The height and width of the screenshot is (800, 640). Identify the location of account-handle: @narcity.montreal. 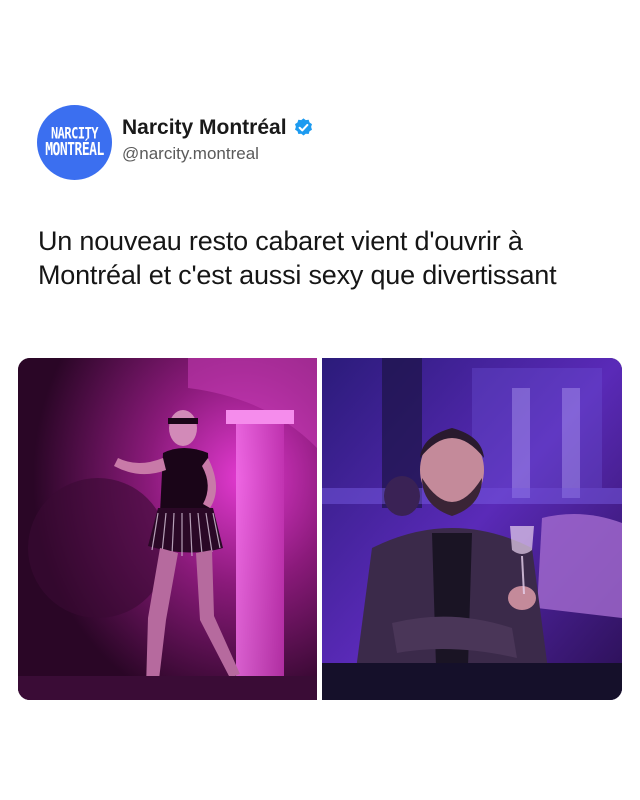
(218, 154).